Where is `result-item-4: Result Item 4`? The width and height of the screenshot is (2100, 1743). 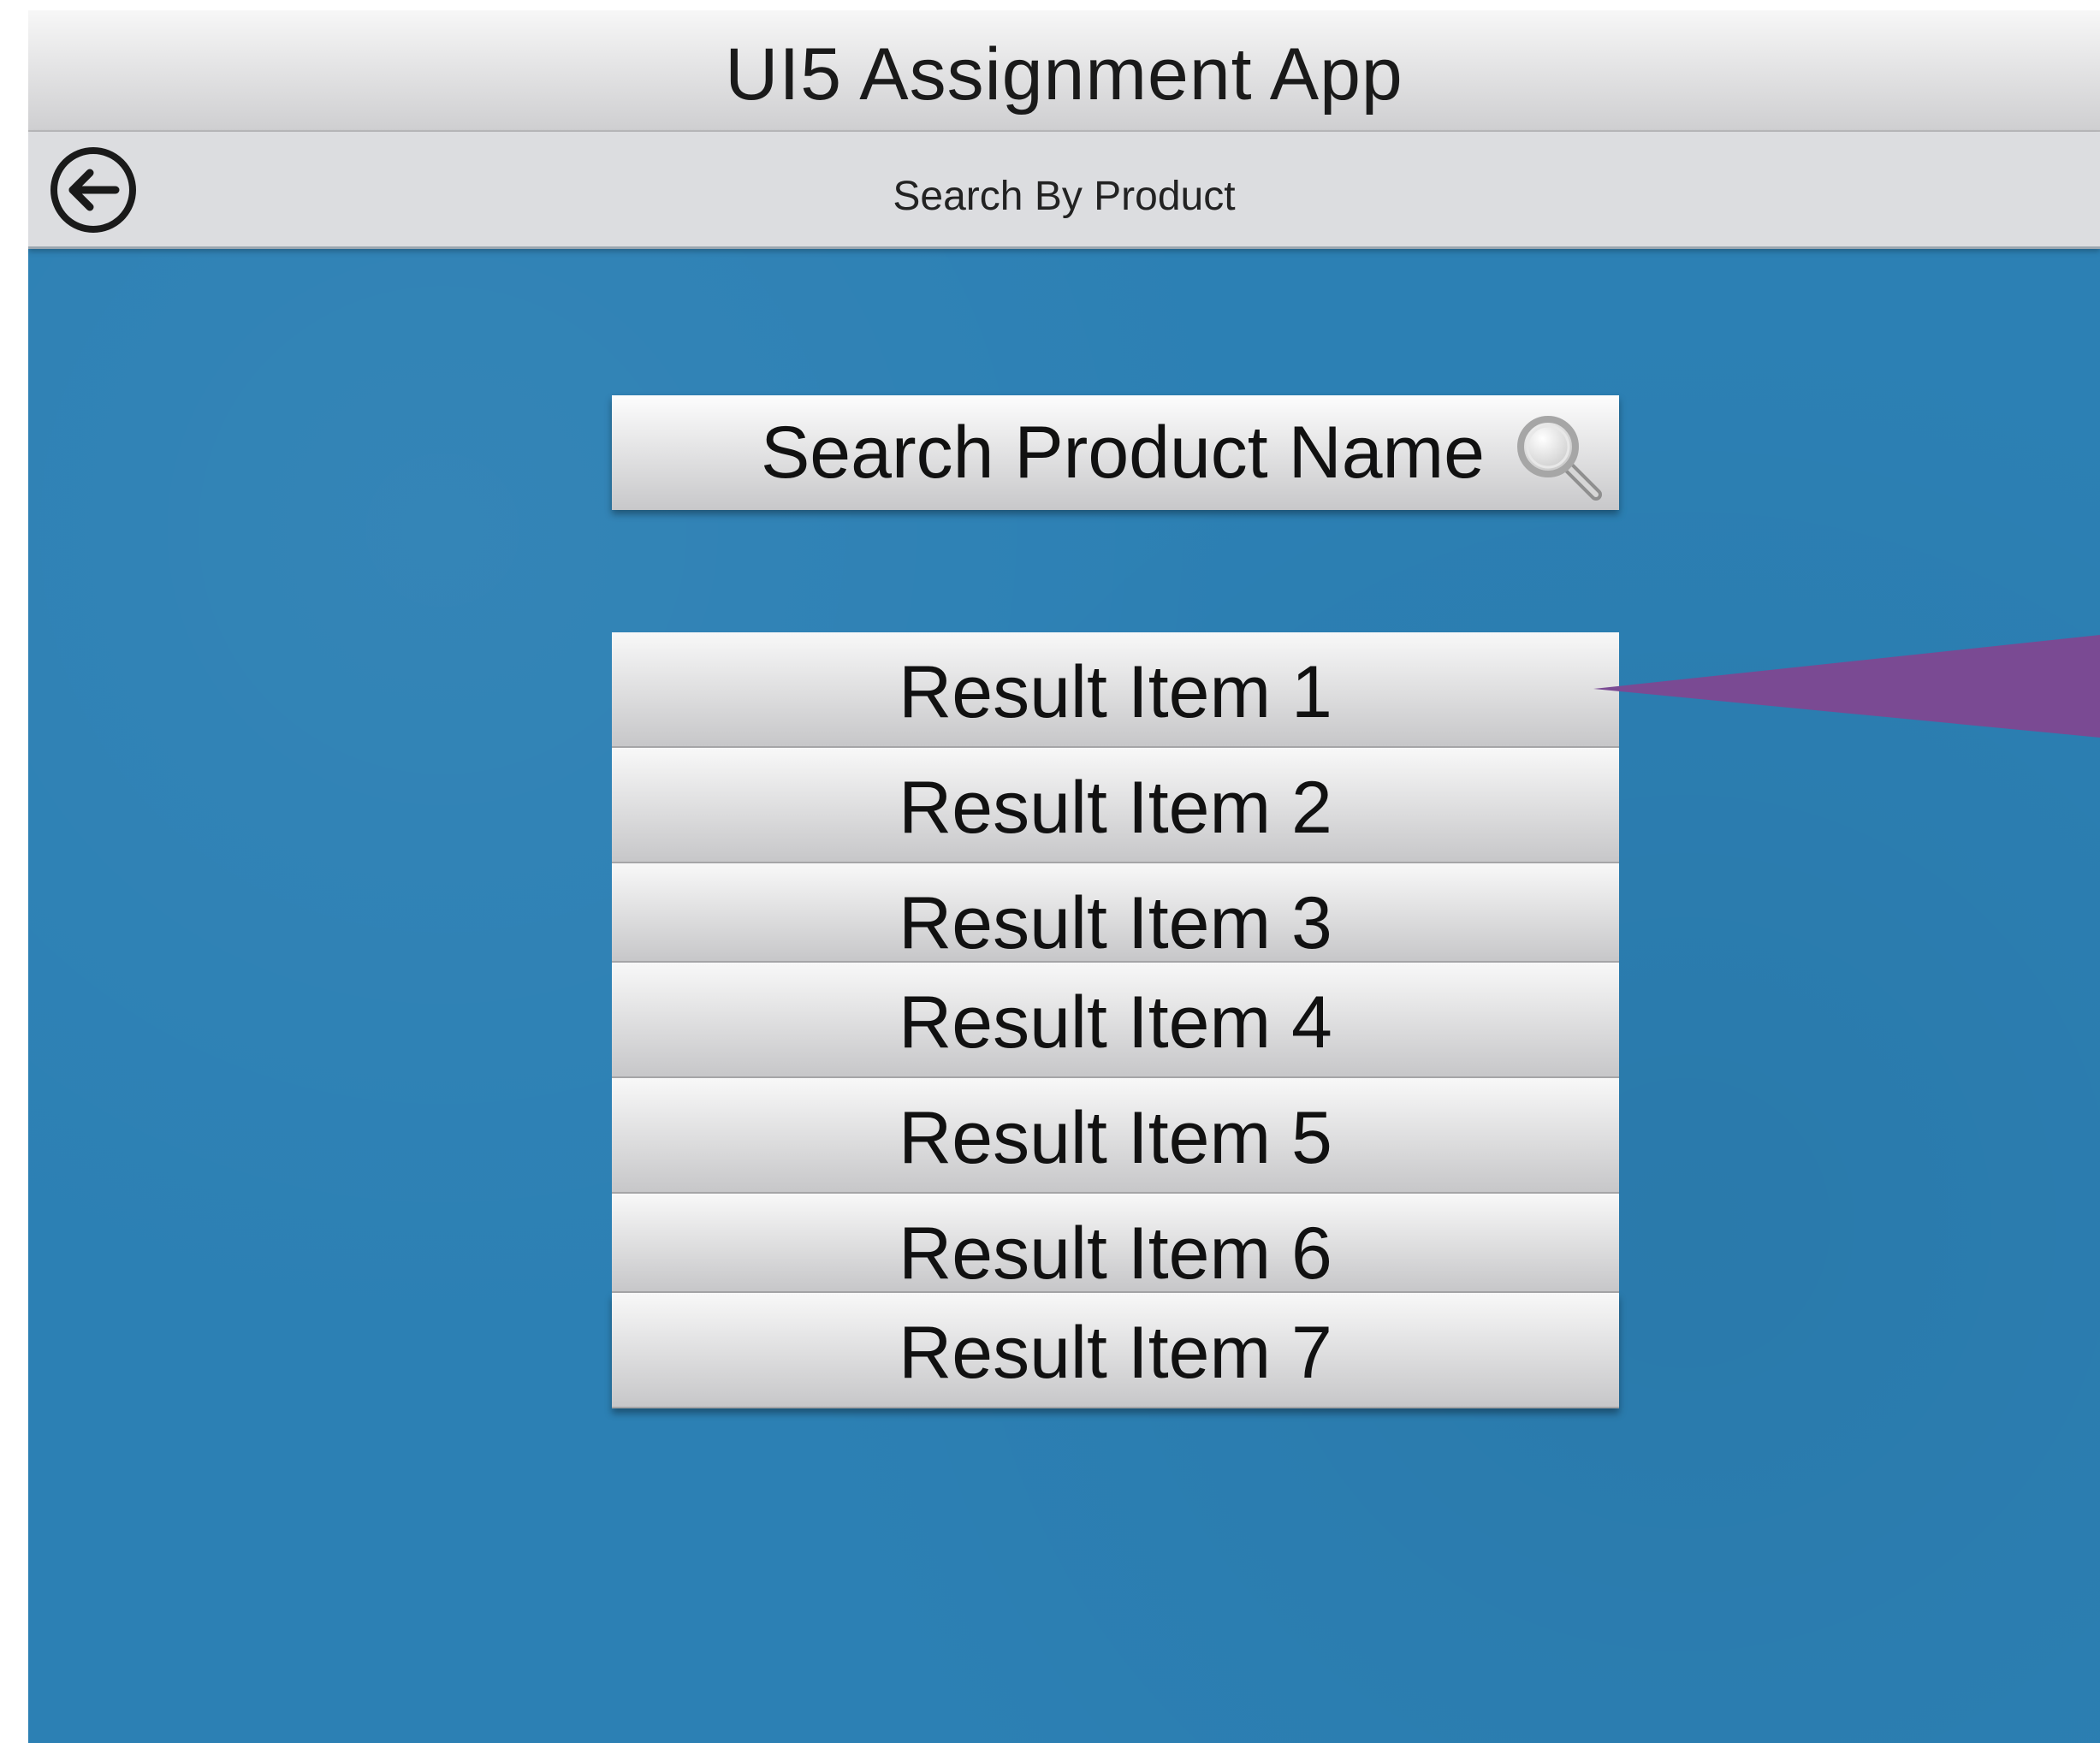 result-item-4: Result Item 4 is located at coordinates (1115, 1020).